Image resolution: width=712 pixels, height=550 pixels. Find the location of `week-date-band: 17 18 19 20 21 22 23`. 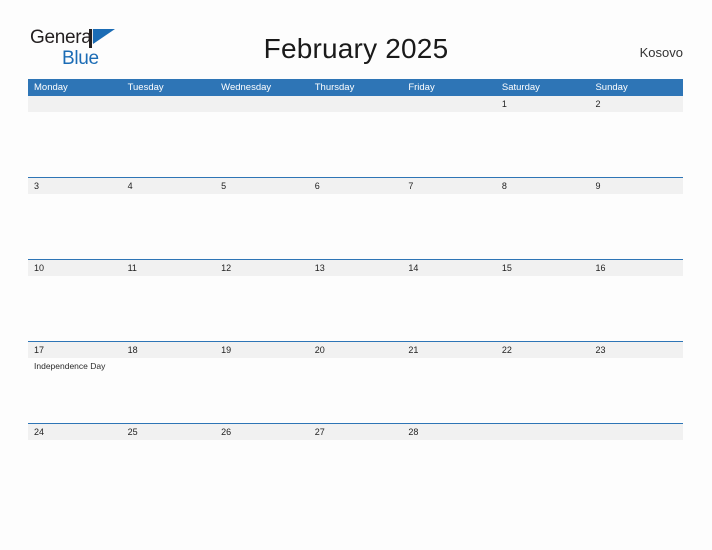

week-date-band: 17 18 19 20 21 22 23 is located at coordinates (355, 349).